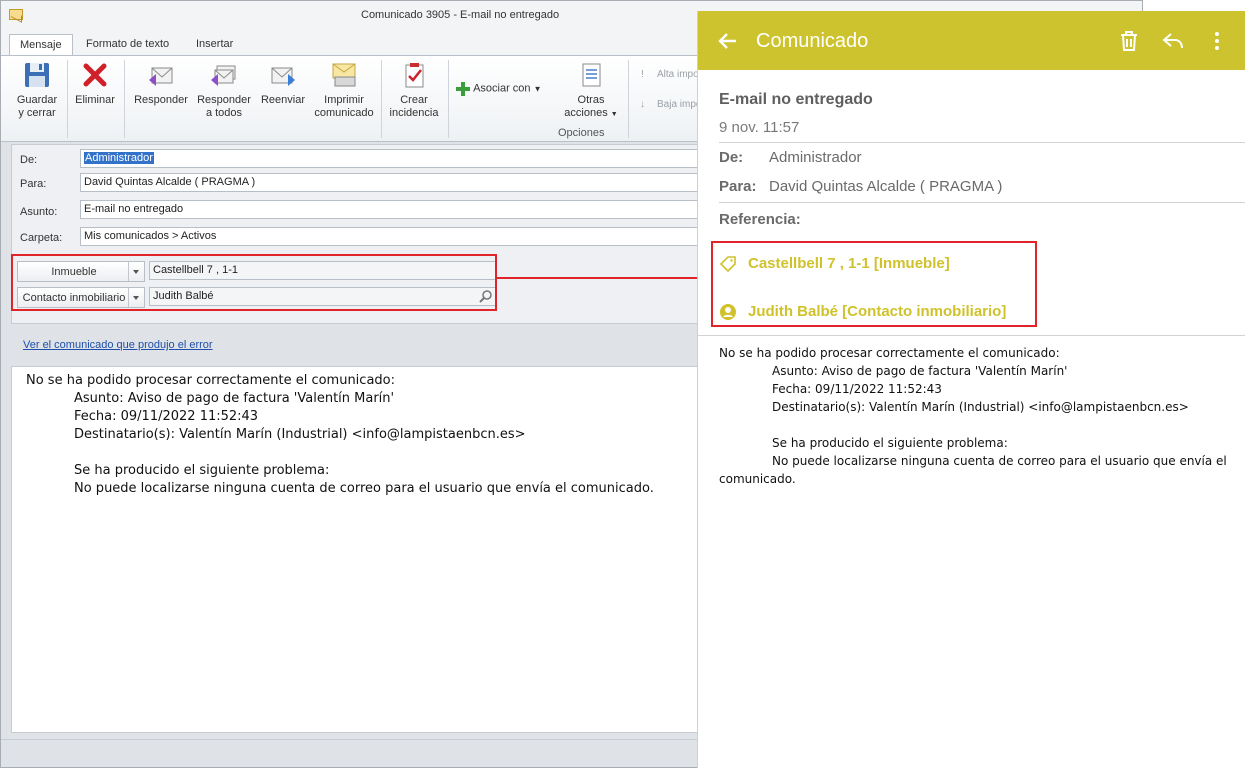 This screenshot has height=768, width=1245. Describe the element at coordinates (400, 182) in the screenshot. I see `to-field: David Quintas Alcalde ( PRAGMA )` at that location.